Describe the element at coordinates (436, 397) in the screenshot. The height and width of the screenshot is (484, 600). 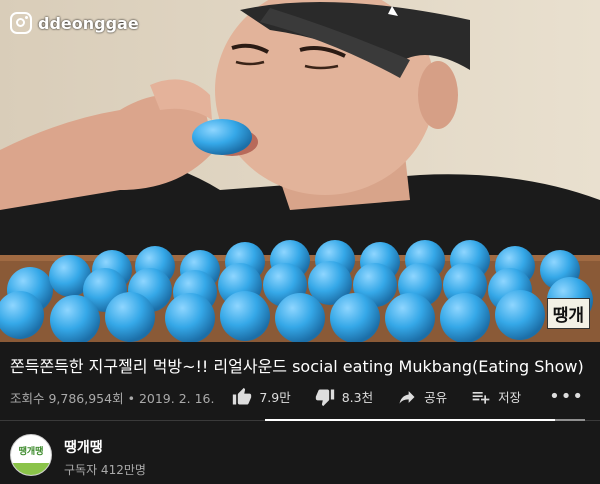
I see `share-label: 공유` at that location.